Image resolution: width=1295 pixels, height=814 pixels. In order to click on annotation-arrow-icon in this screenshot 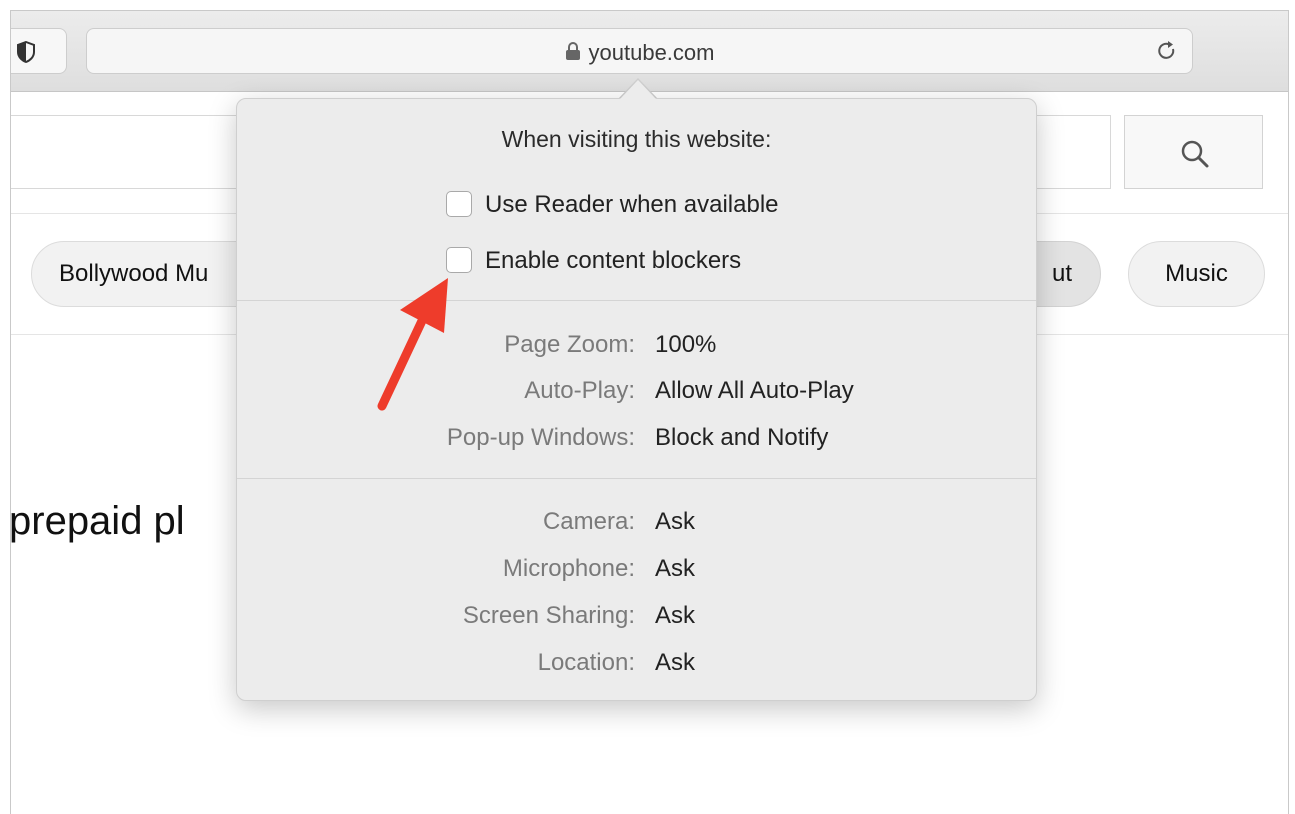, I will do `click(412, 344)`.